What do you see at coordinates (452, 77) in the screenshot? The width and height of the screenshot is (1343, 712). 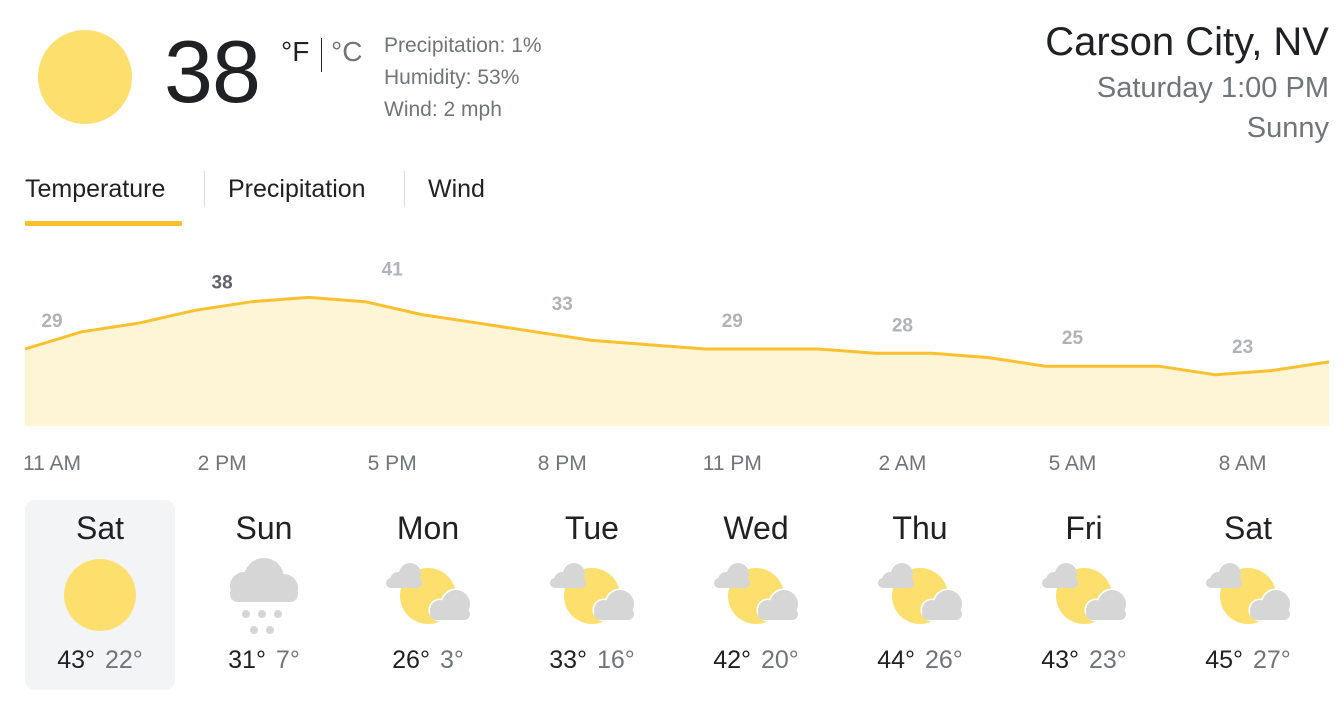 I see `humidity-text: Humidity: 53%` at bounding box center [452, 77].